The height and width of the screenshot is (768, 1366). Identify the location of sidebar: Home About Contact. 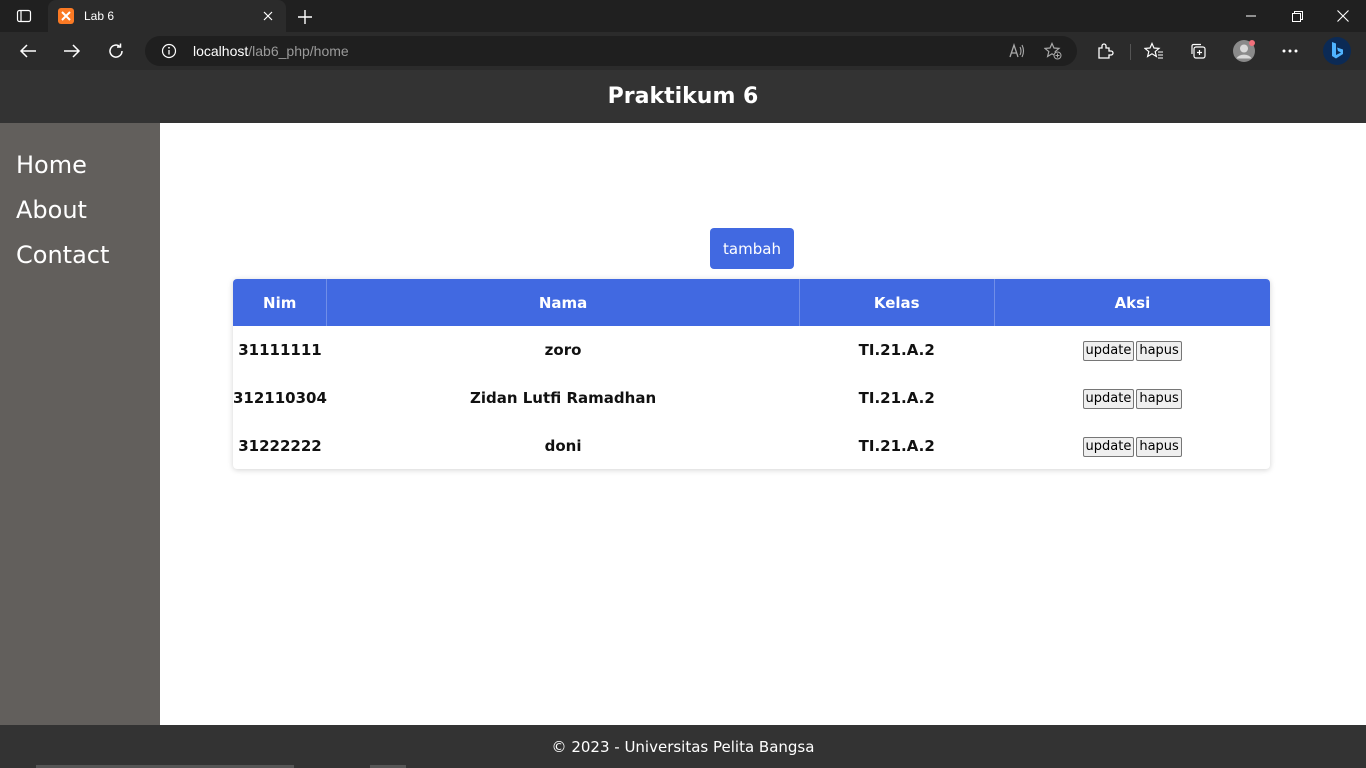
(80, 424).